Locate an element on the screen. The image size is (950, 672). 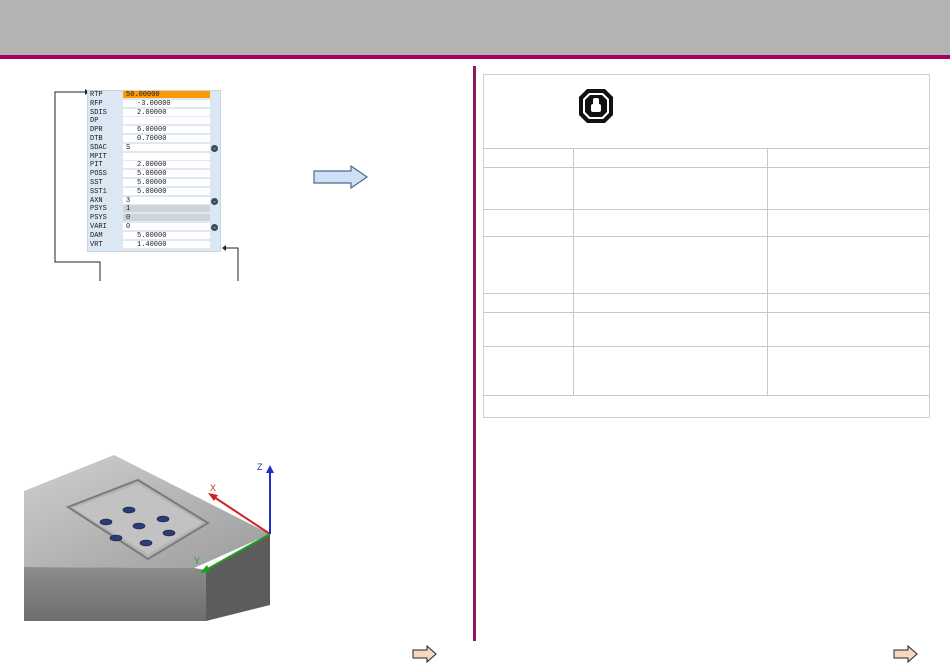
param-value-field: -3.00000 is located at coordinates (166, 103).